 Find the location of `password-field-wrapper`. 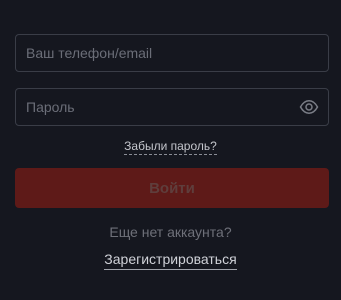

password-field-wrapper is located at coordinates (172, 107).